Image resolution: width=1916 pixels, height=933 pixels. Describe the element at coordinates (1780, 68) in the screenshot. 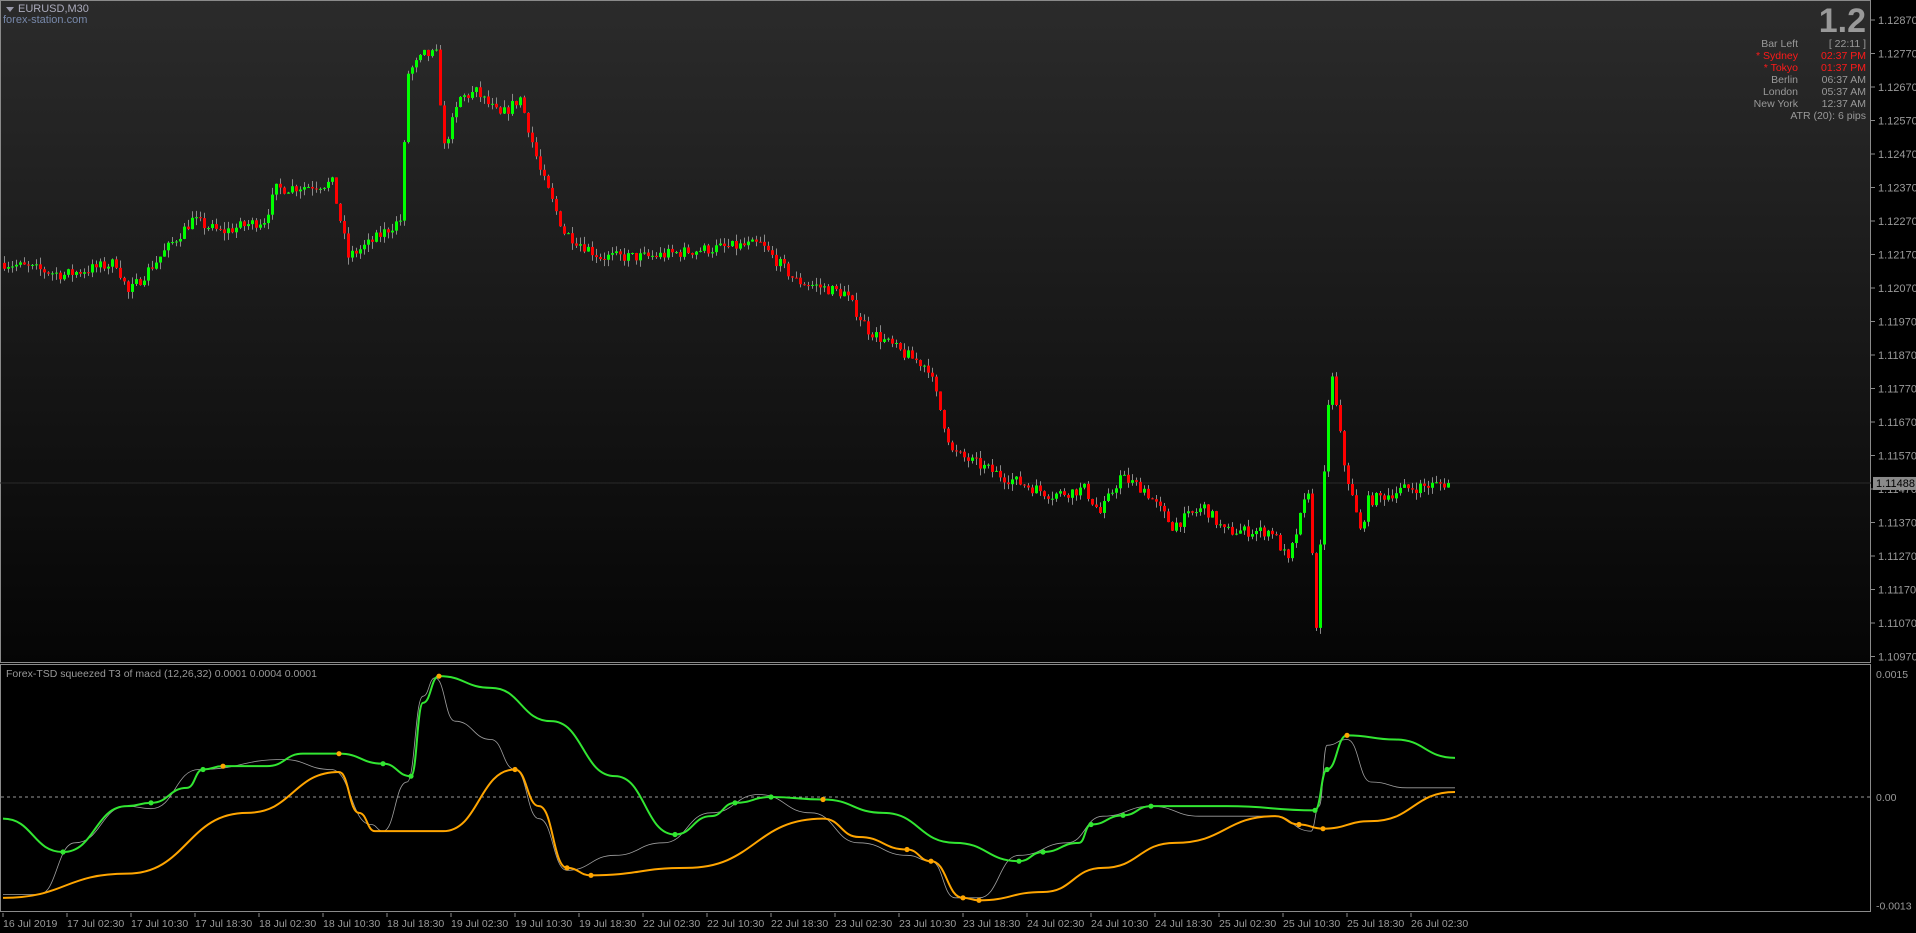

I see `info-row-label: * Tokyo` at that location.